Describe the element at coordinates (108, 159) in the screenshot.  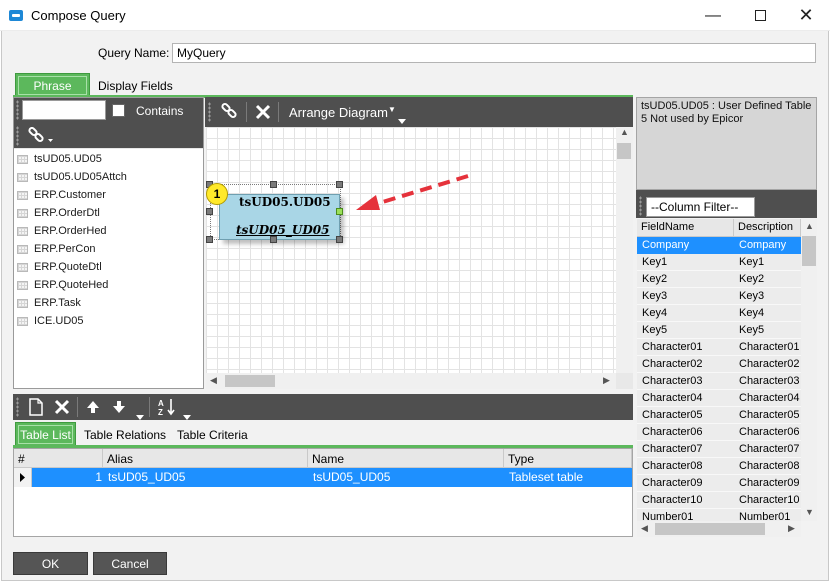
I see `list-item: tsUD05.UD05` at that location.